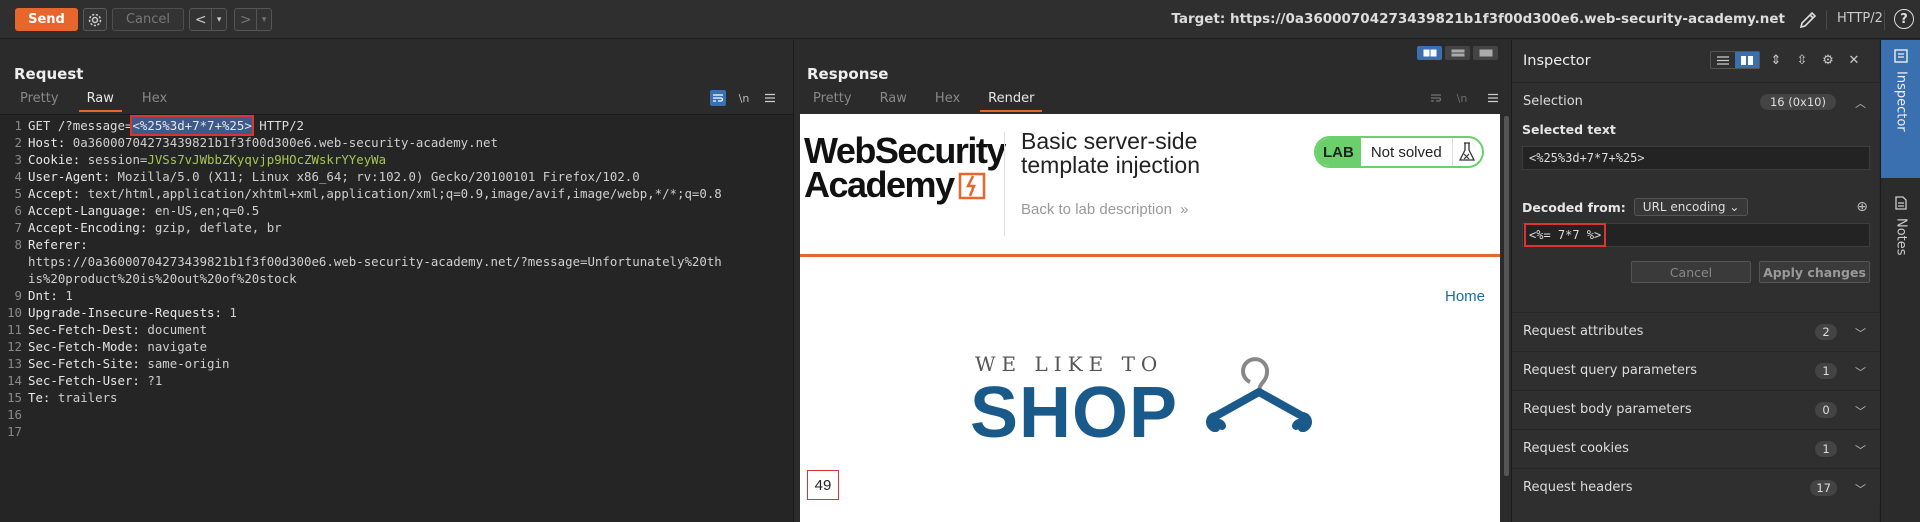 The height and width of the screenshot is (522, 1920). Describe the element at coordinates (1900, 245) in the screenshot. I see `notes-rail-tab: Notes` at that location.